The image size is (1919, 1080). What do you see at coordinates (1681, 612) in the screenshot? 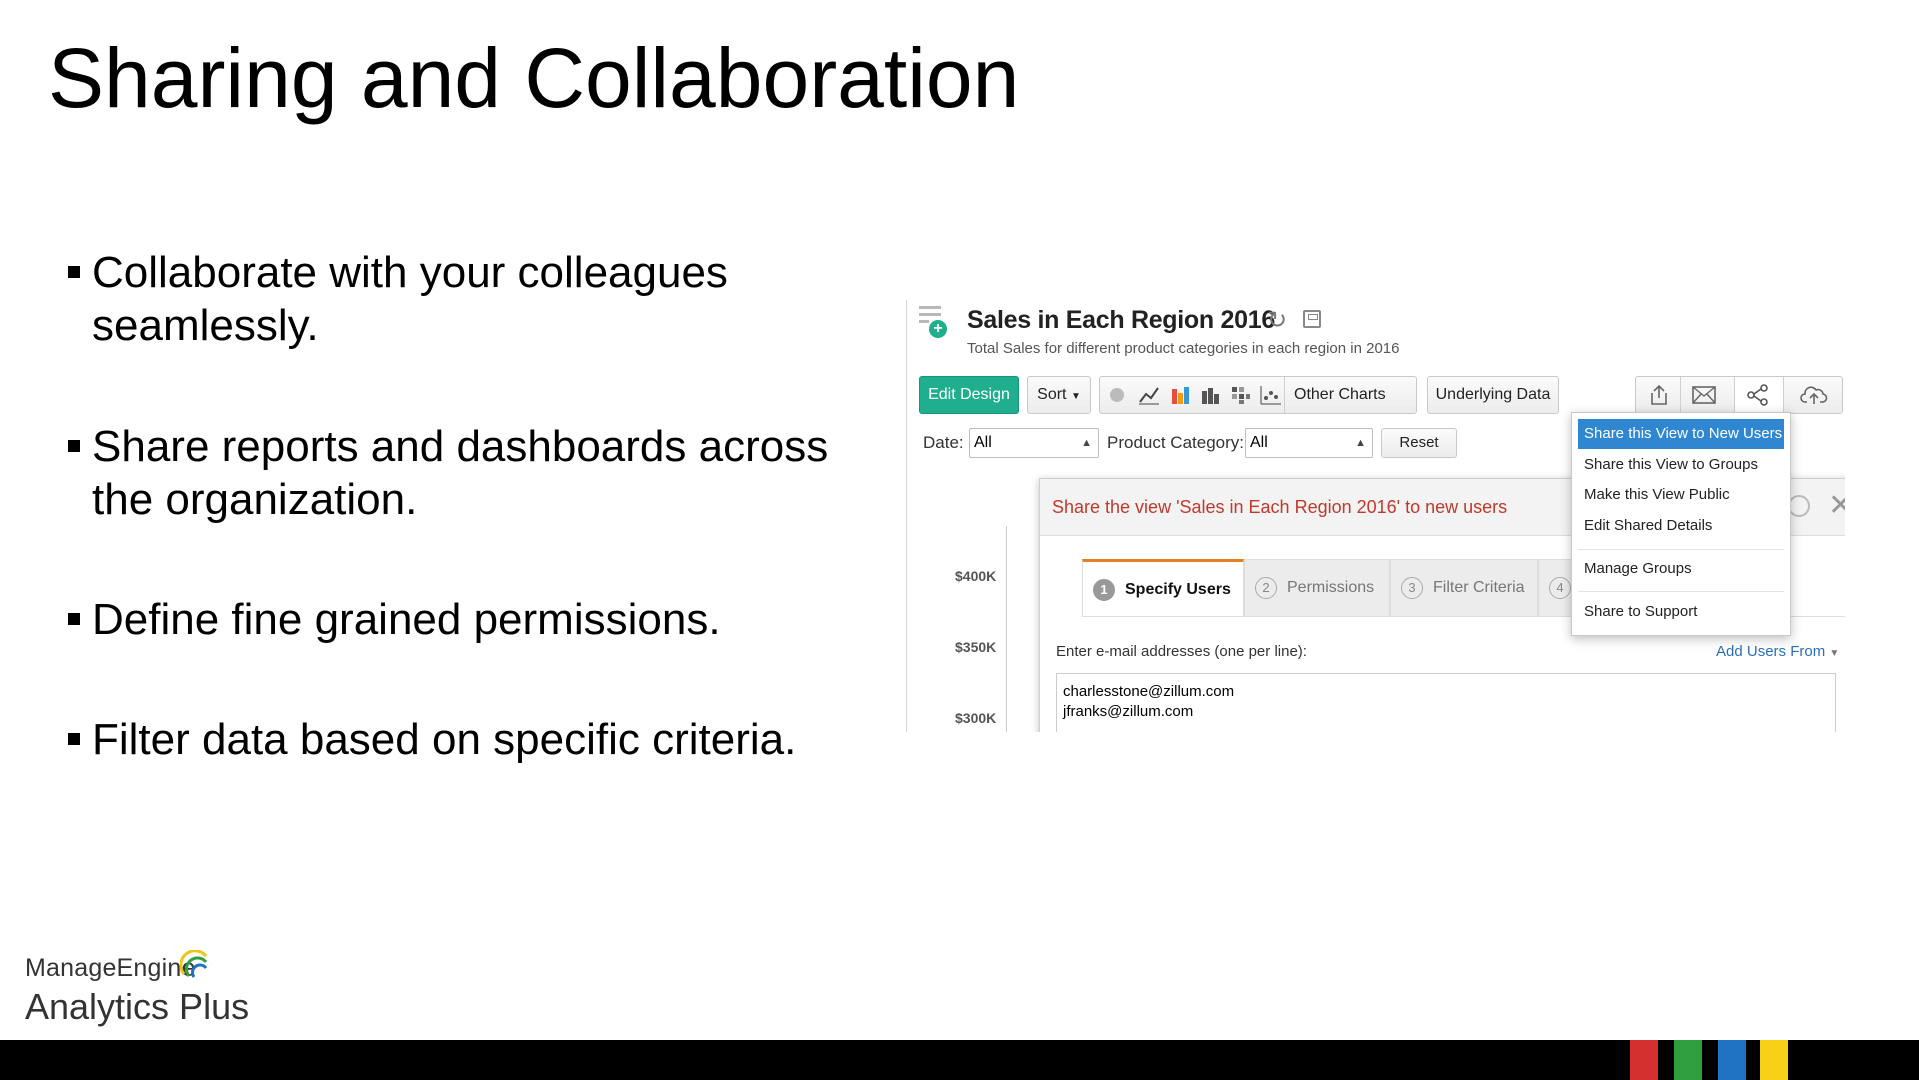
I see `menu-item-share-support: Share to Support` at bounding box center [1681, 612].